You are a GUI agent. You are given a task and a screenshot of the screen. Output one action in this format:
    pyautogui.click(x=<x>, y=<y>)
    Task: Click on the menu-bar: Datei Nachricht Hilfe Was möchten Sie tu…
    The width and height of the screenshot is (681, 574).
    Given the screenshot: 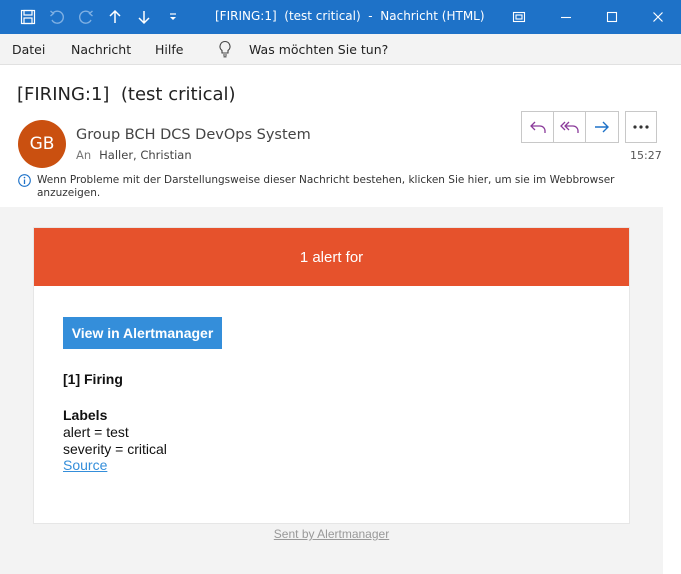 What is the action you would take?
    pyautogui.click(x=340, y=49)
    